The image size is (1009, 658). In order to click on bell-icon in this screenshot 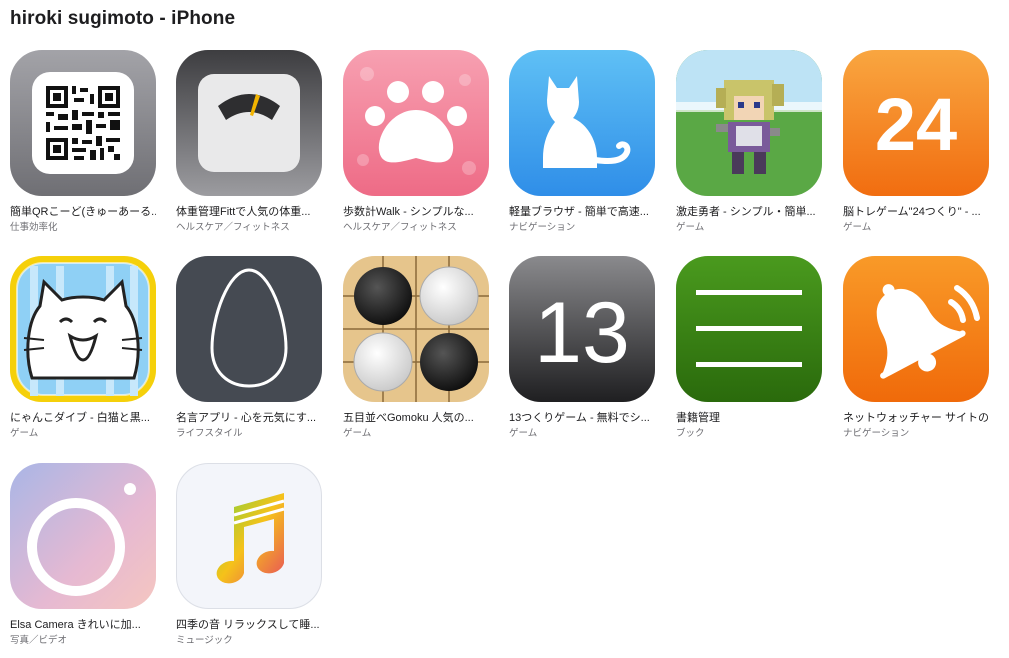, I will do `click(916, 329)`.